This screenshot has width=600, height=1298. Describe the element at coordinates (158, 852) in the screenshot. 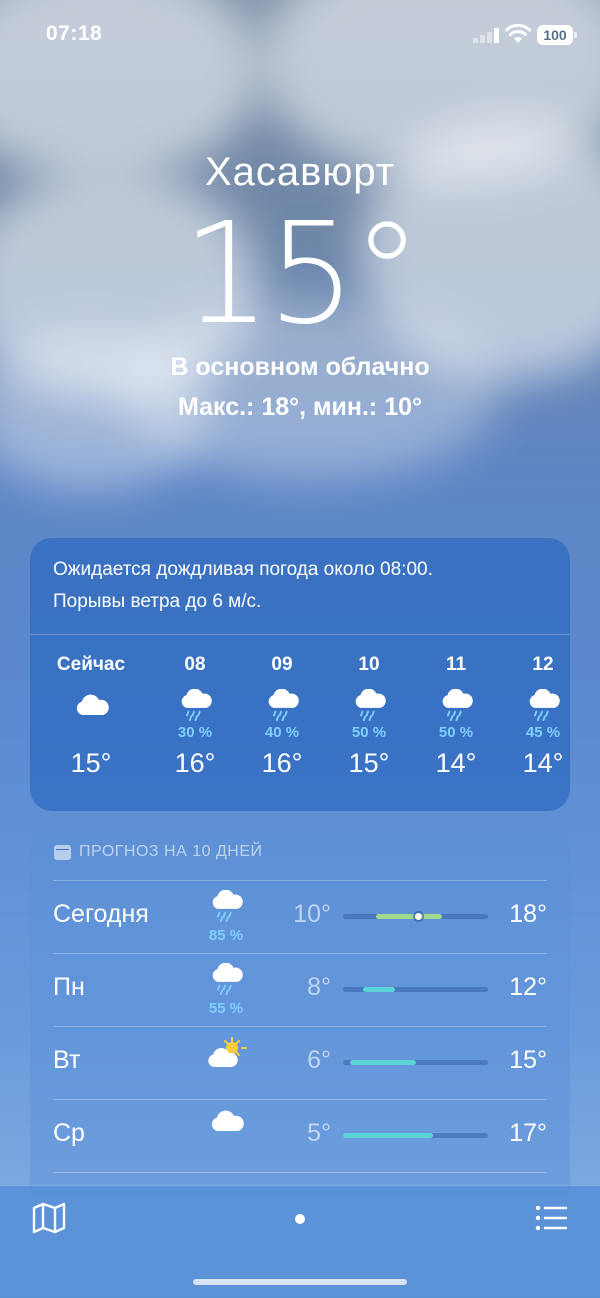

I see `ten-day-header: ПРОГНОЗ НА 10 ДНЕЙ` at that location.